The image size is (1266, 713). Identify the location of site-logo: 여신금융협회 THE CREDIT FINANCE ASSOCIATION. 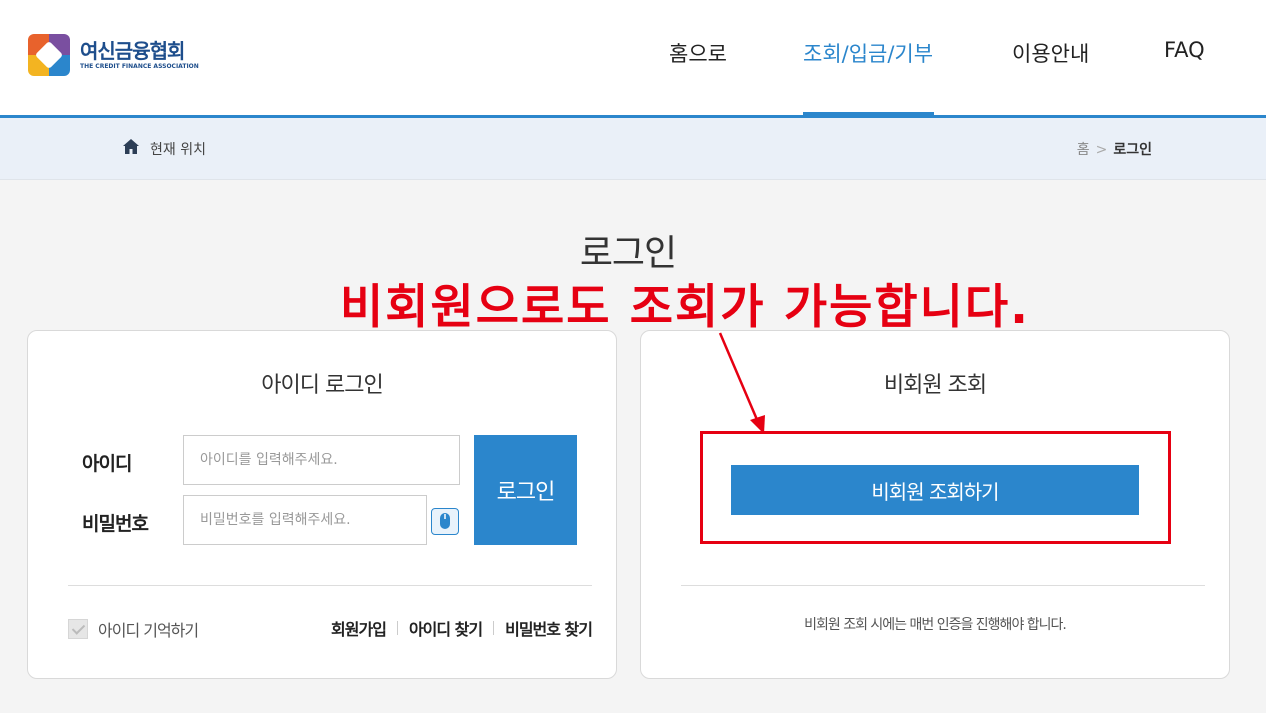
(113, 55).